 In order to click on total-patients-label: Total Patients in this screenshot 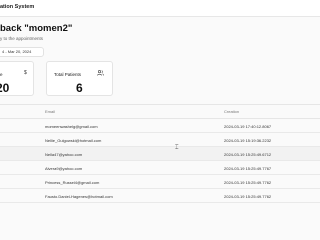, I will do `click(68, 74)`.